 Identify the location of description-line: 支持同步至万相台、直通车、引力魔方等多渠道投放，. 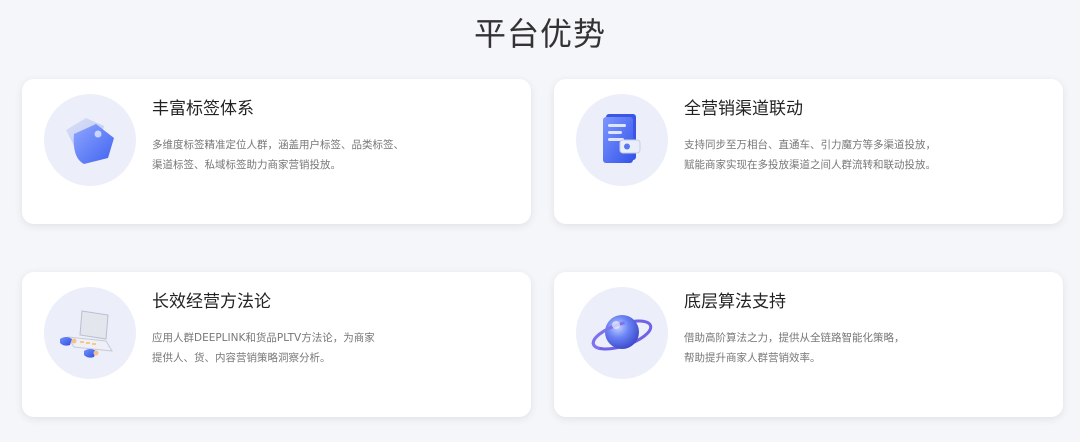
(810, 145).